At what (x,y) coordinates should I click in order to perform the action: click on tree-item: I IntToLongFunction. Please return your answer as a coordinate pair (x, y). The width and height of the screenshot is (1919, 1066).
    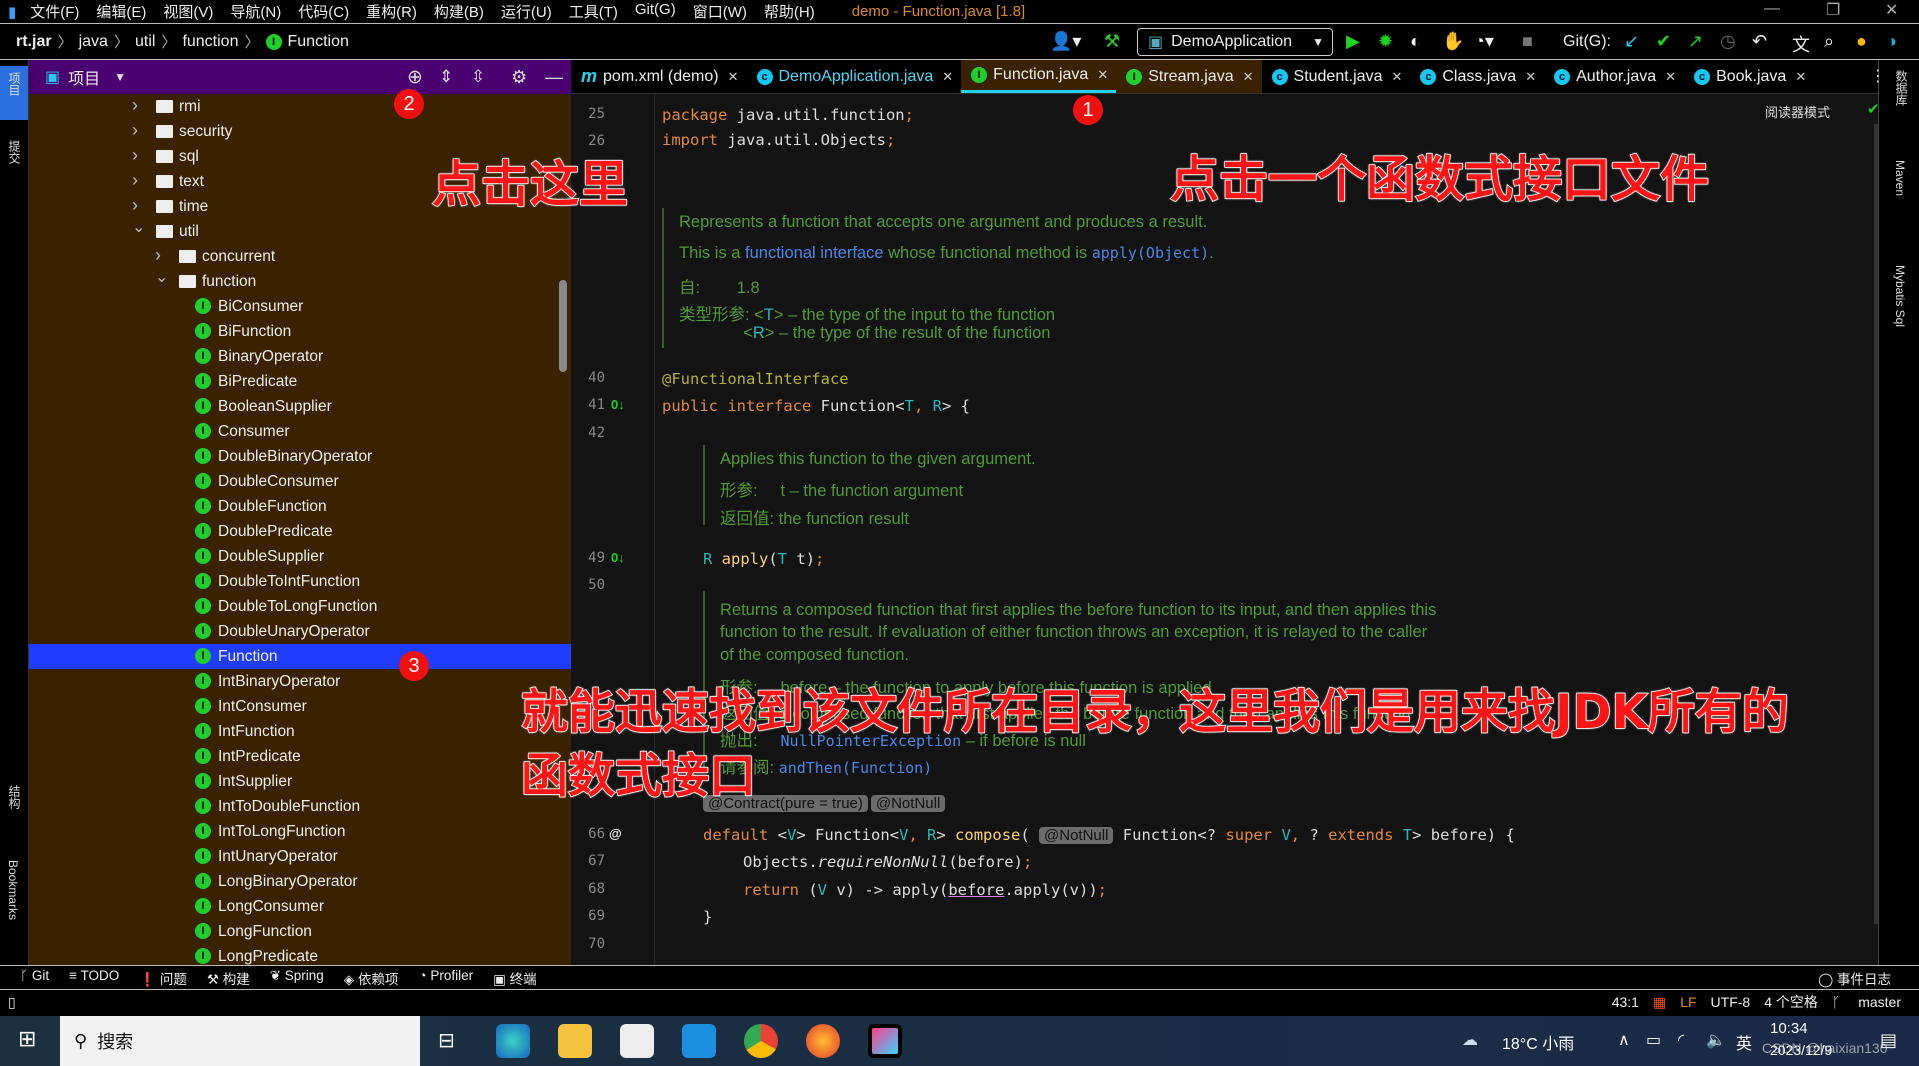
    Looking at the image, I should click on (300, 831).